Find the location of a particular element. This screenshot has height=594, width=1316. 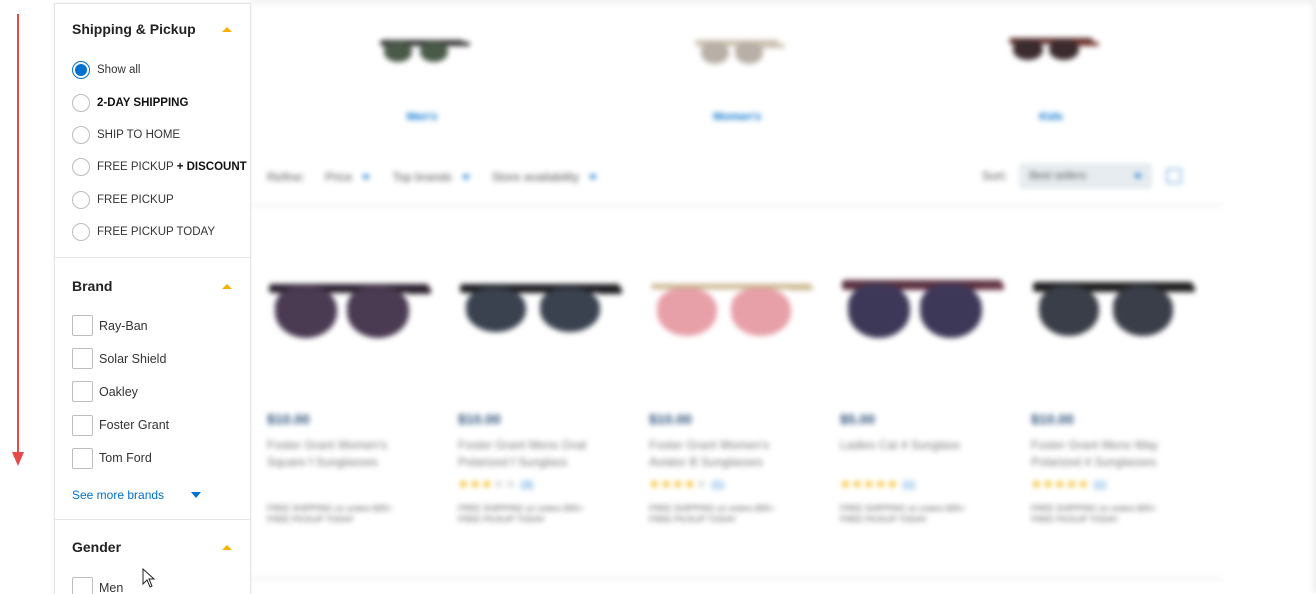

radio-ship-to-home: SHIP TO HOME is located at coordinates (156, 135).